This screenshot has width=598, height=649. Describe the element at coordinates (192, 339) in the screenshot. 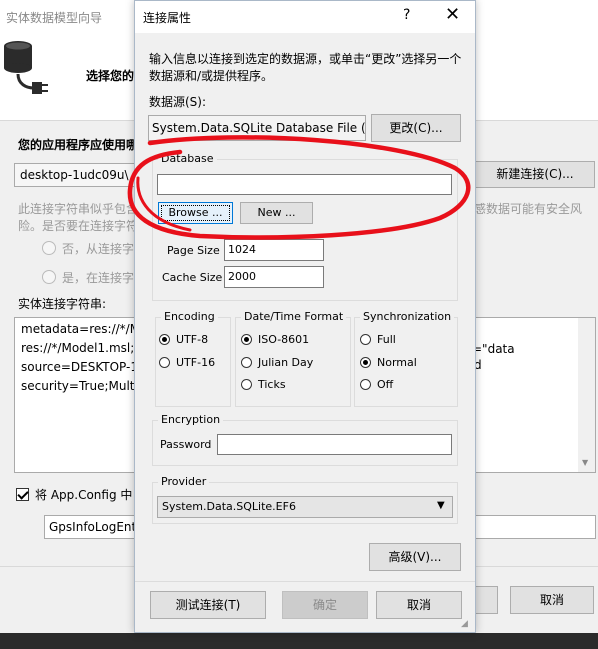

I see `radio-label: UTF-8` at that location.